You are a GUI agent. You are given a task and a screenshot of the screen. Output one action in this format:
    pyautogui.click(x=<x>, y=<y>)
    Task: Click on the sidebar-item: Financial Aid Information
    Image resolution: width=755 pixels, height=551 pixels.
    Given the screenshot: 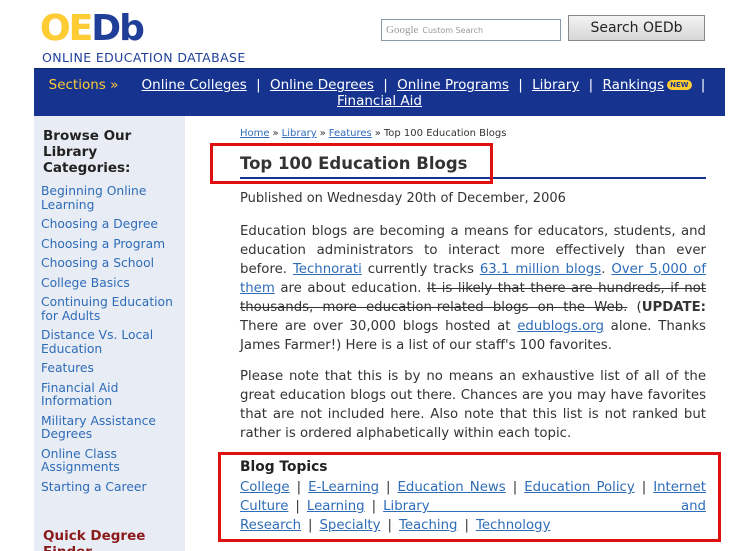 What is the action you would take?
    pyautogui.click(x=112, y=395)
    